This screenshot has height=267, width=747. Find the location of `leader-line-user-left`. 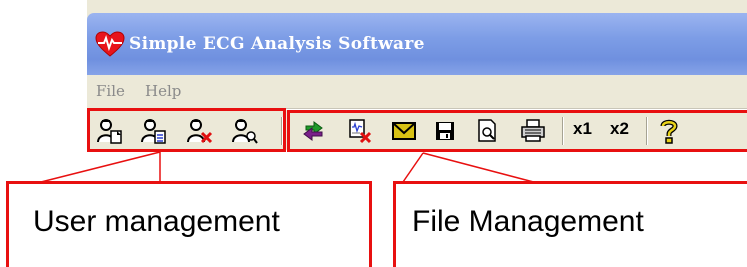

leader-line-user-left is located at coordinates (100, 167).